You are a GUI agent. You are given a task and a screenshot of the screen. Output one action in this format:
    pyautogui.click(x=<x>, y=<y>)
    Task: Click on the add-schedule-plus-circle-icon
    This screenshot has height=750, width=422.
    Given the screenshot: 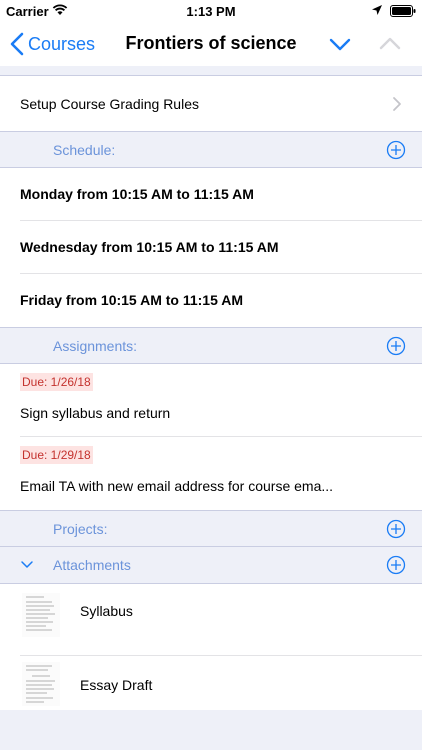 What is the action you would take?
    pyautogui.click(x=396, y=150)
    